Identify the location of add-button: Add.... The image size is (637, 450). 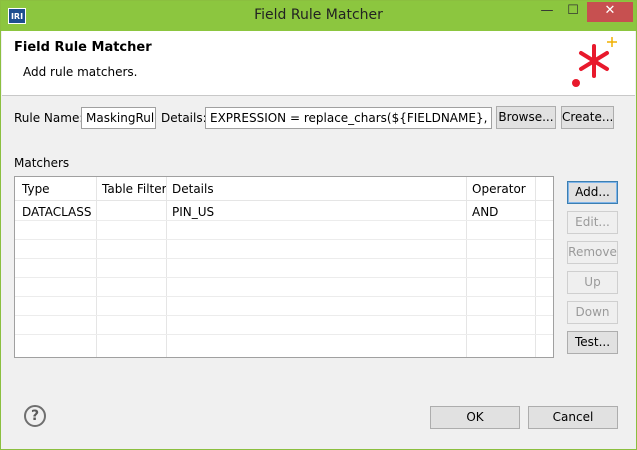
(592, 192).